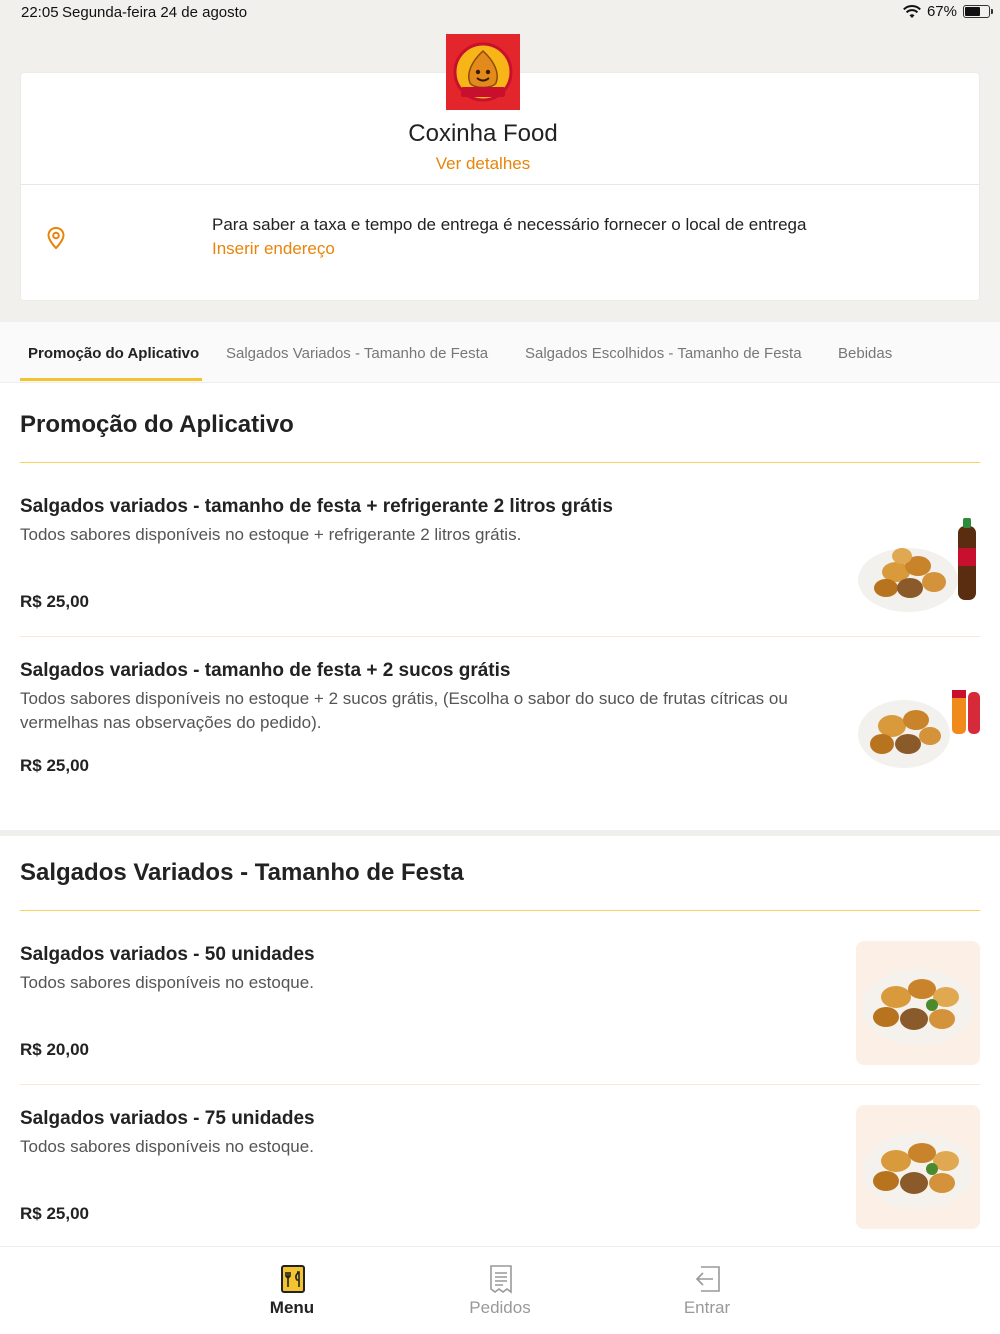 The height and width of the screenshot is (1334, 1000). Describe the element at coordinates (56, 238) in the screenshot. I see `location-pin-icon` at that location.